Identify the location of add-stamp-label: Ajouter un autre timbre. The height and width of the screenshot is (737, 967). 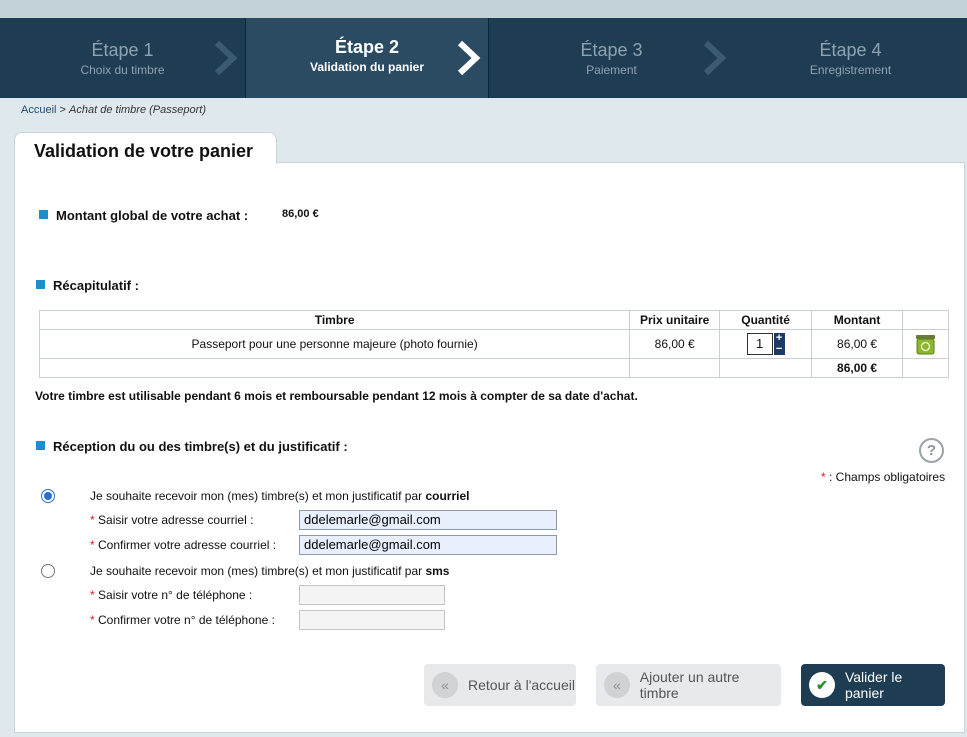
(689, 685).